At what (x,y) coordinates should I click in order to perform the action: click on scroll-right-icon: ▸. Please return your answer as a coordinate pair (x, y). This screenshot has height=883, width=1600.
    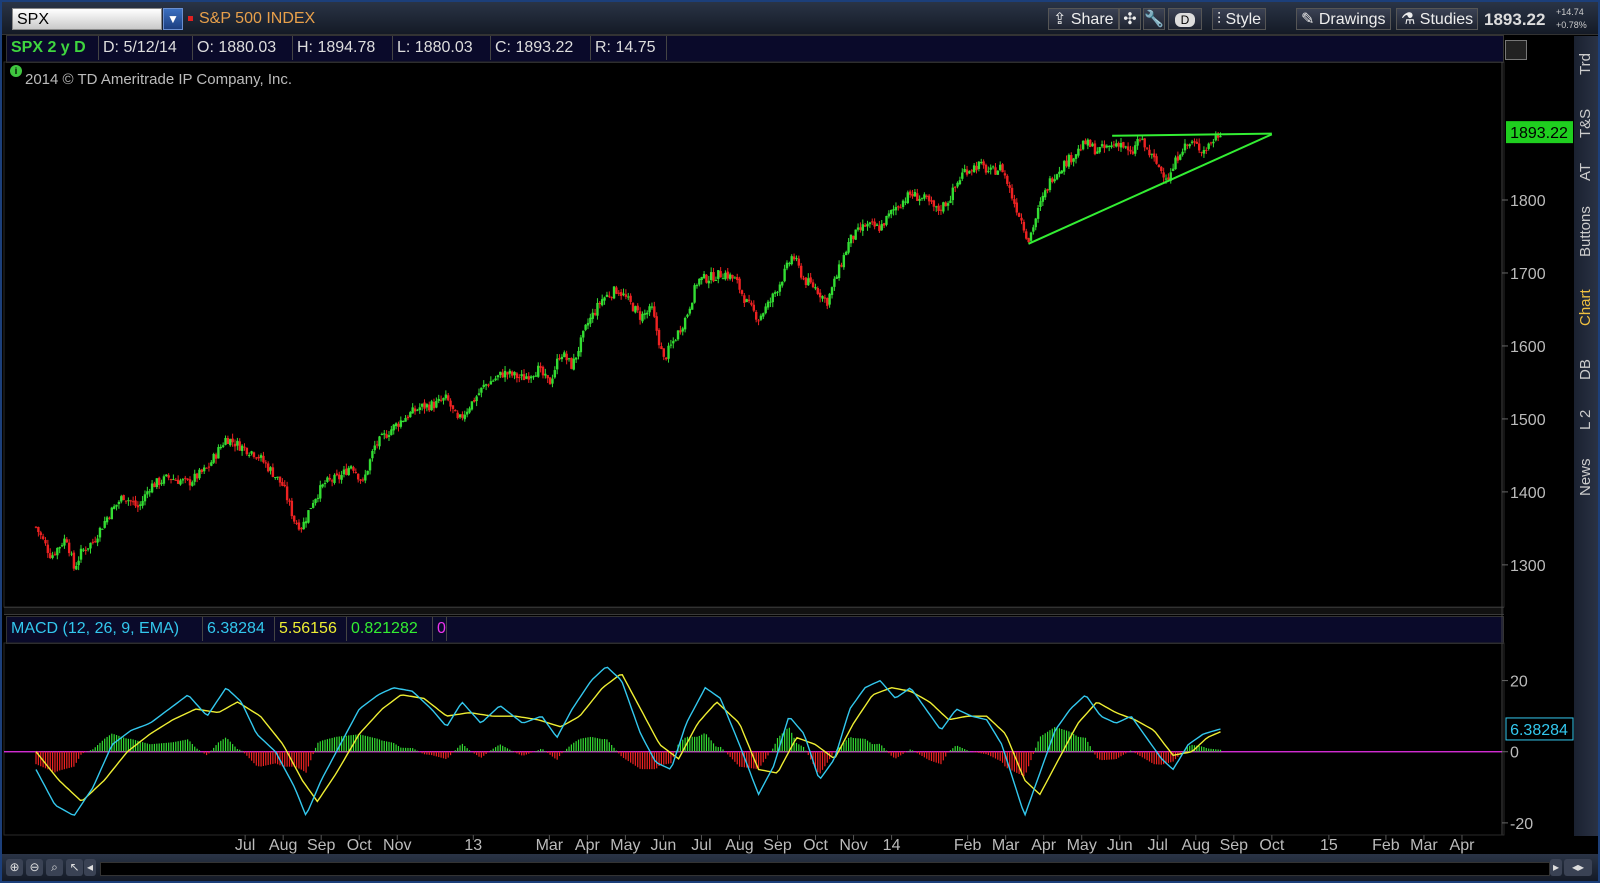
    Looking at the image, I should click on (1556, 867).